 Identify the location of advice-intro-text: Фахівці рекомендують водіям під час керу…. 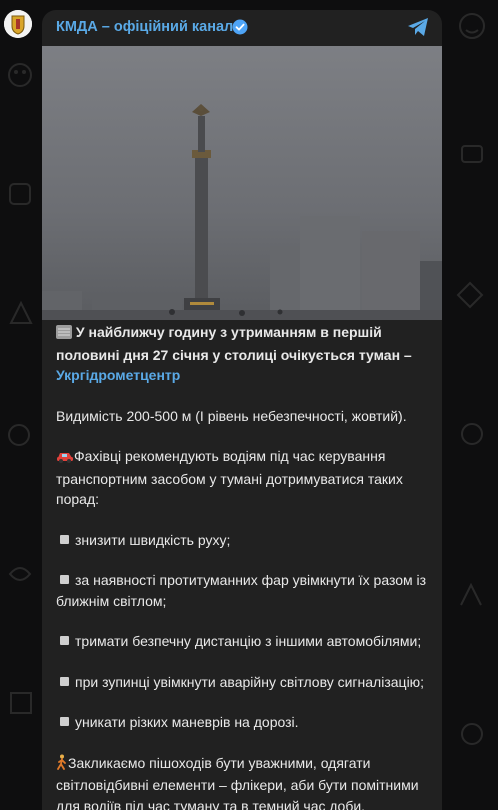
(229, 477).